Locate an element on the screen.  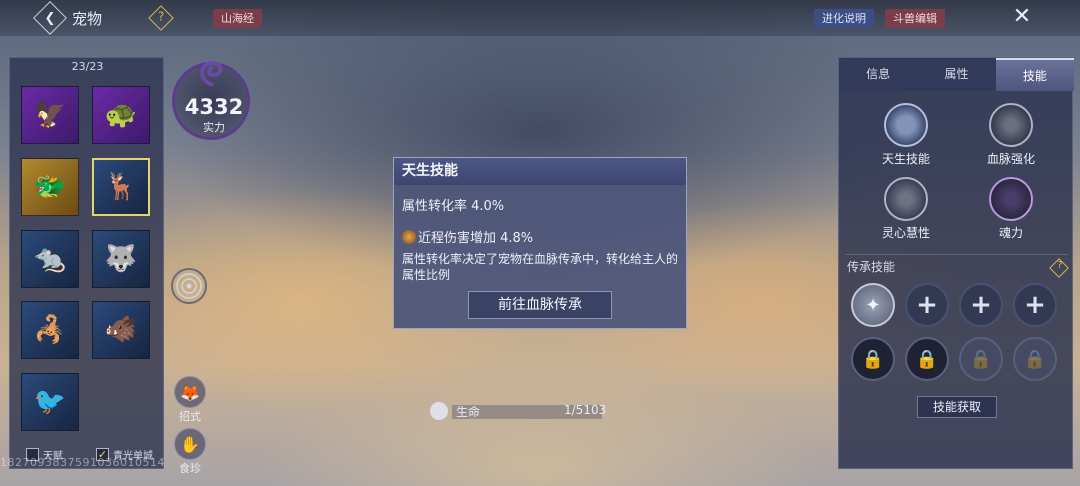
claw-icon is located at coordinates (409, 237).